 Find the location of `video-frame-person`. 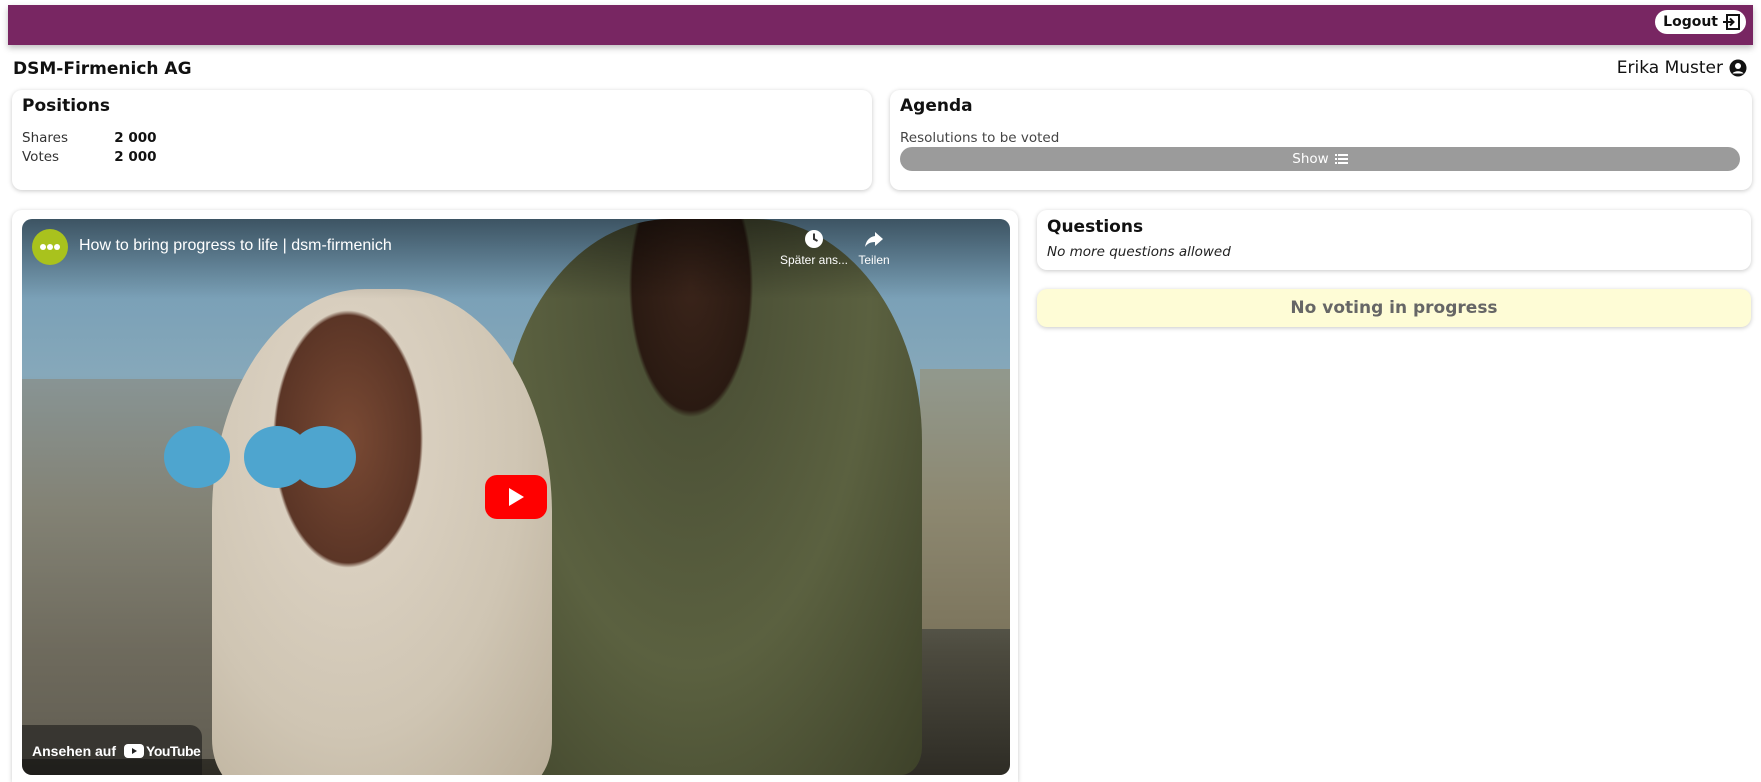

video-frame-person is located at coordinates (382, 532).